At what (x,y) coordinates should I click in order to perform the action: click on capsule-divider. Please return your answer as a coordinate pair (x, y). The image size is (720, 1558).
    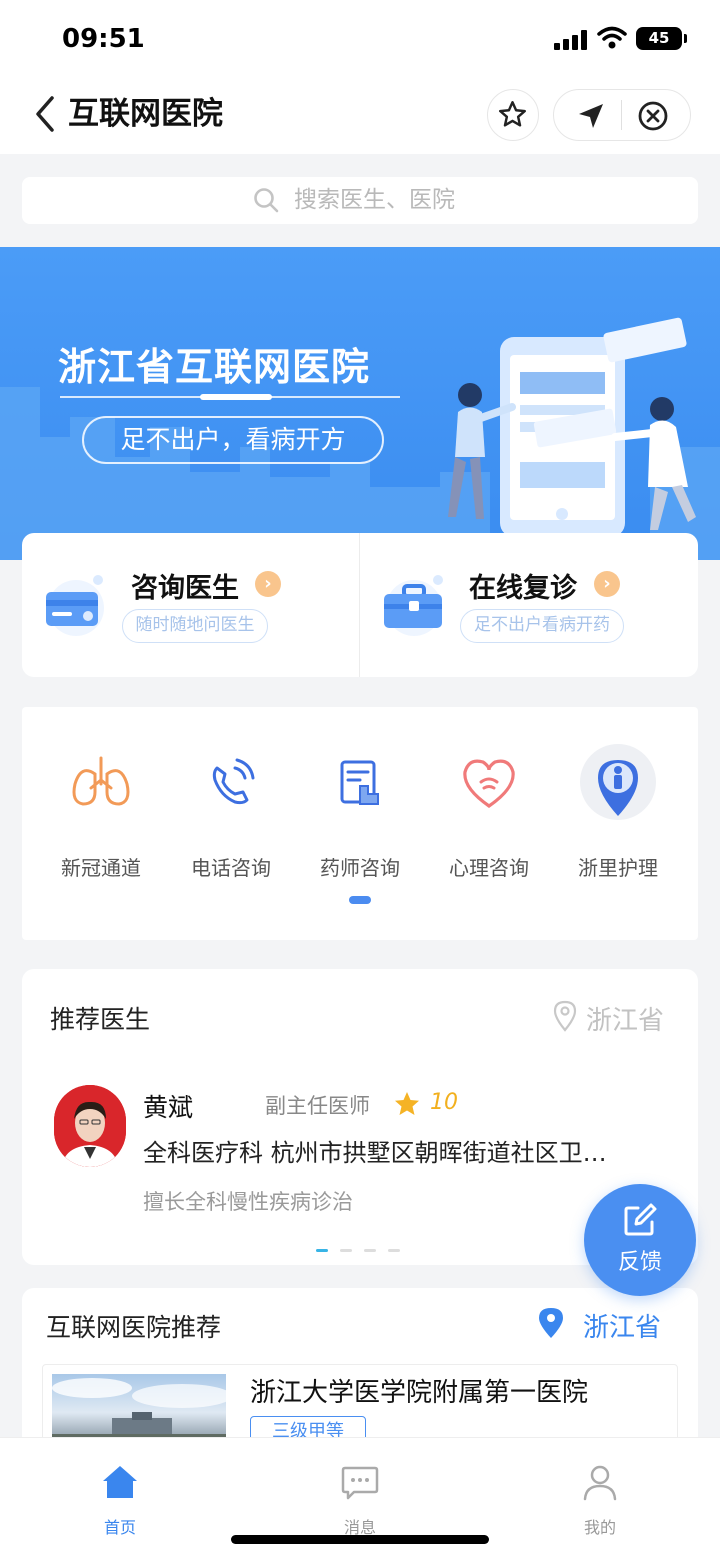
    Looking at the image, I should click on (621, 115).